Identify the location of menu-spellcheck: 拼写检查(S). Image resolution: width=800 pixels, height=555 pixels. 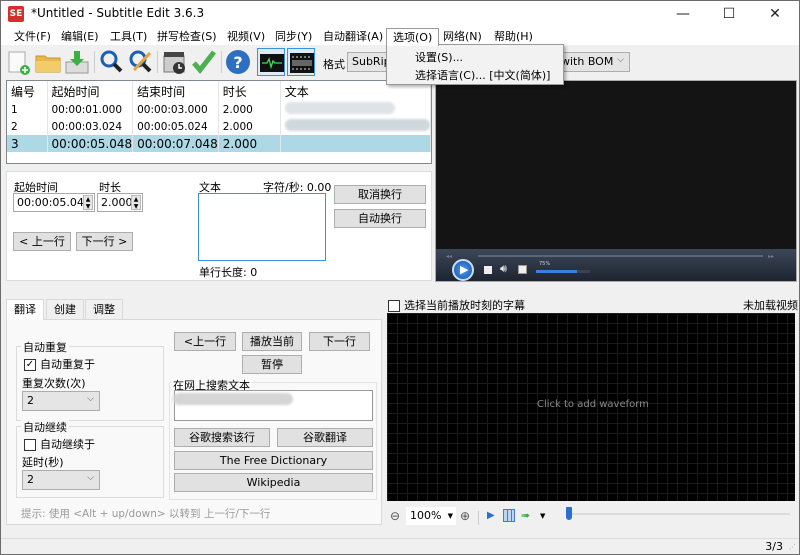
(187, 36).